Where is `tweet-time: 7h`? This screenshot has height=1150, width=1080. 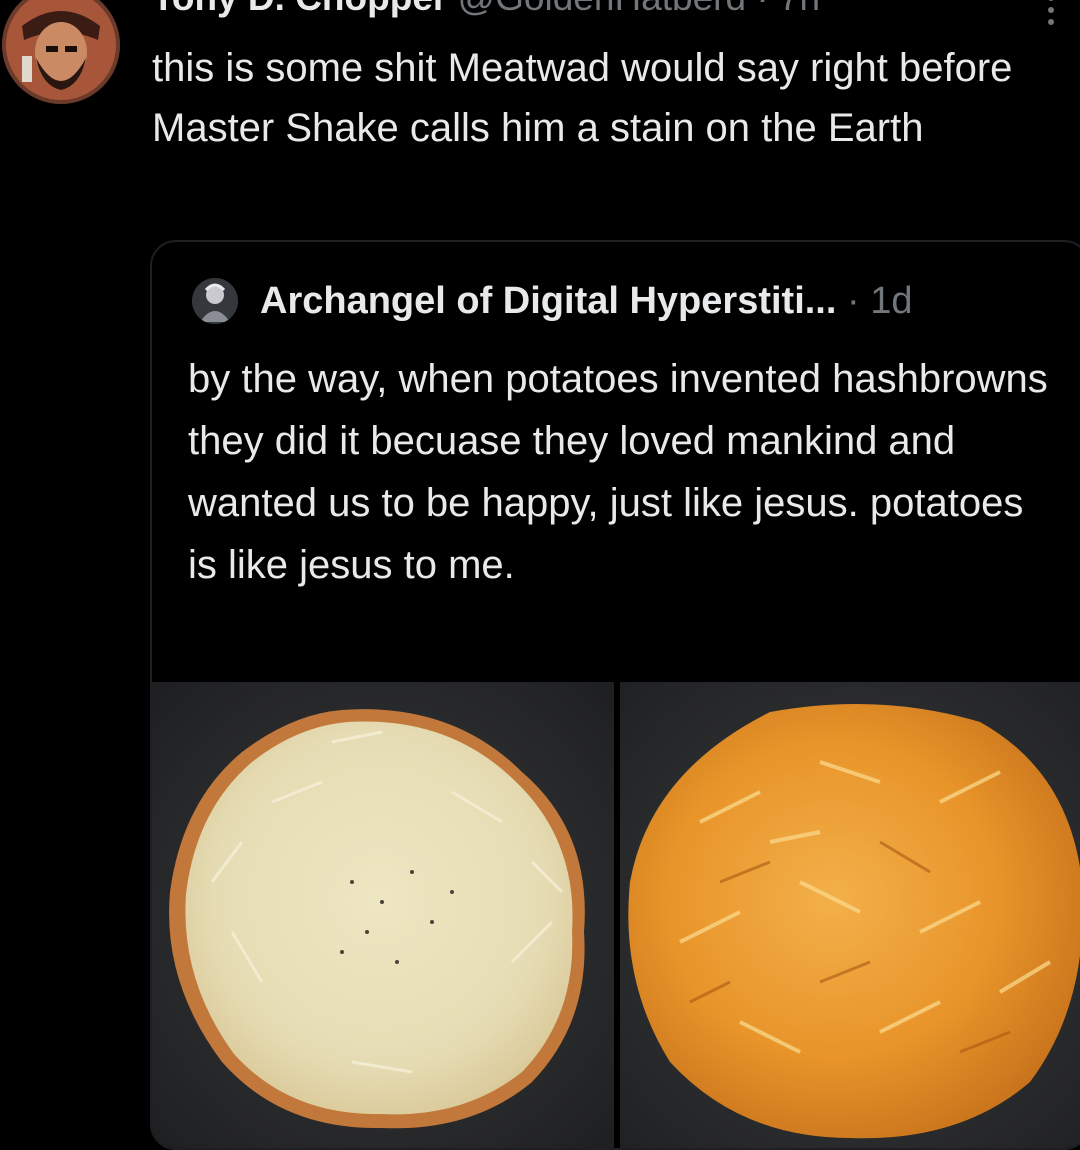
tweet-time: 7h is located at coordinates (799, 9).